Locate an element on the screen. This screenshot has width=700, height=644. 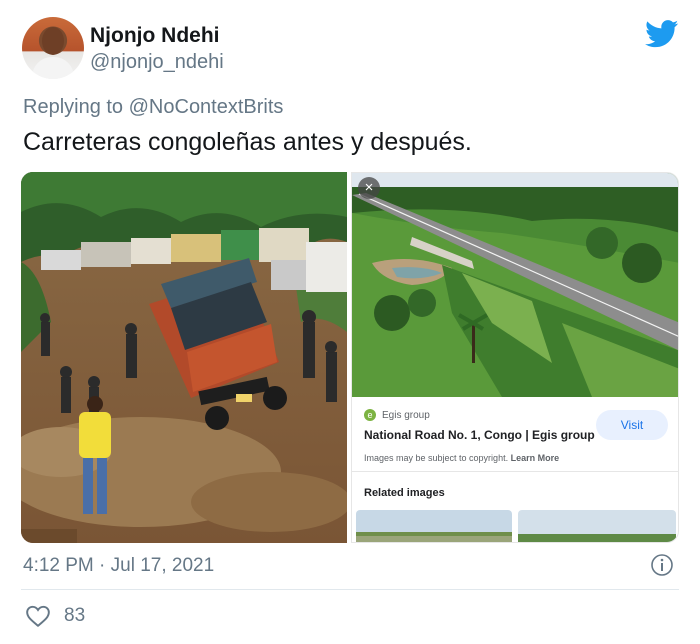
tweet-timestamp: 4:12 PM · Jul 17, 2021 is located at coordinates (118, 566).